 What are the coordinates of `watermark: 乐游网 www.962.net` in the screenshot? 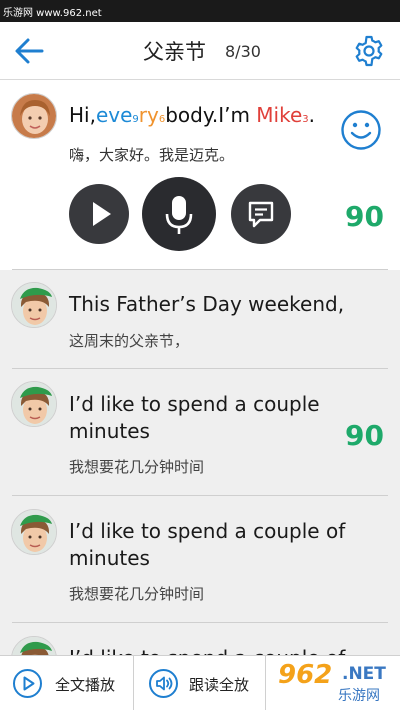 It's located at (52, 13).